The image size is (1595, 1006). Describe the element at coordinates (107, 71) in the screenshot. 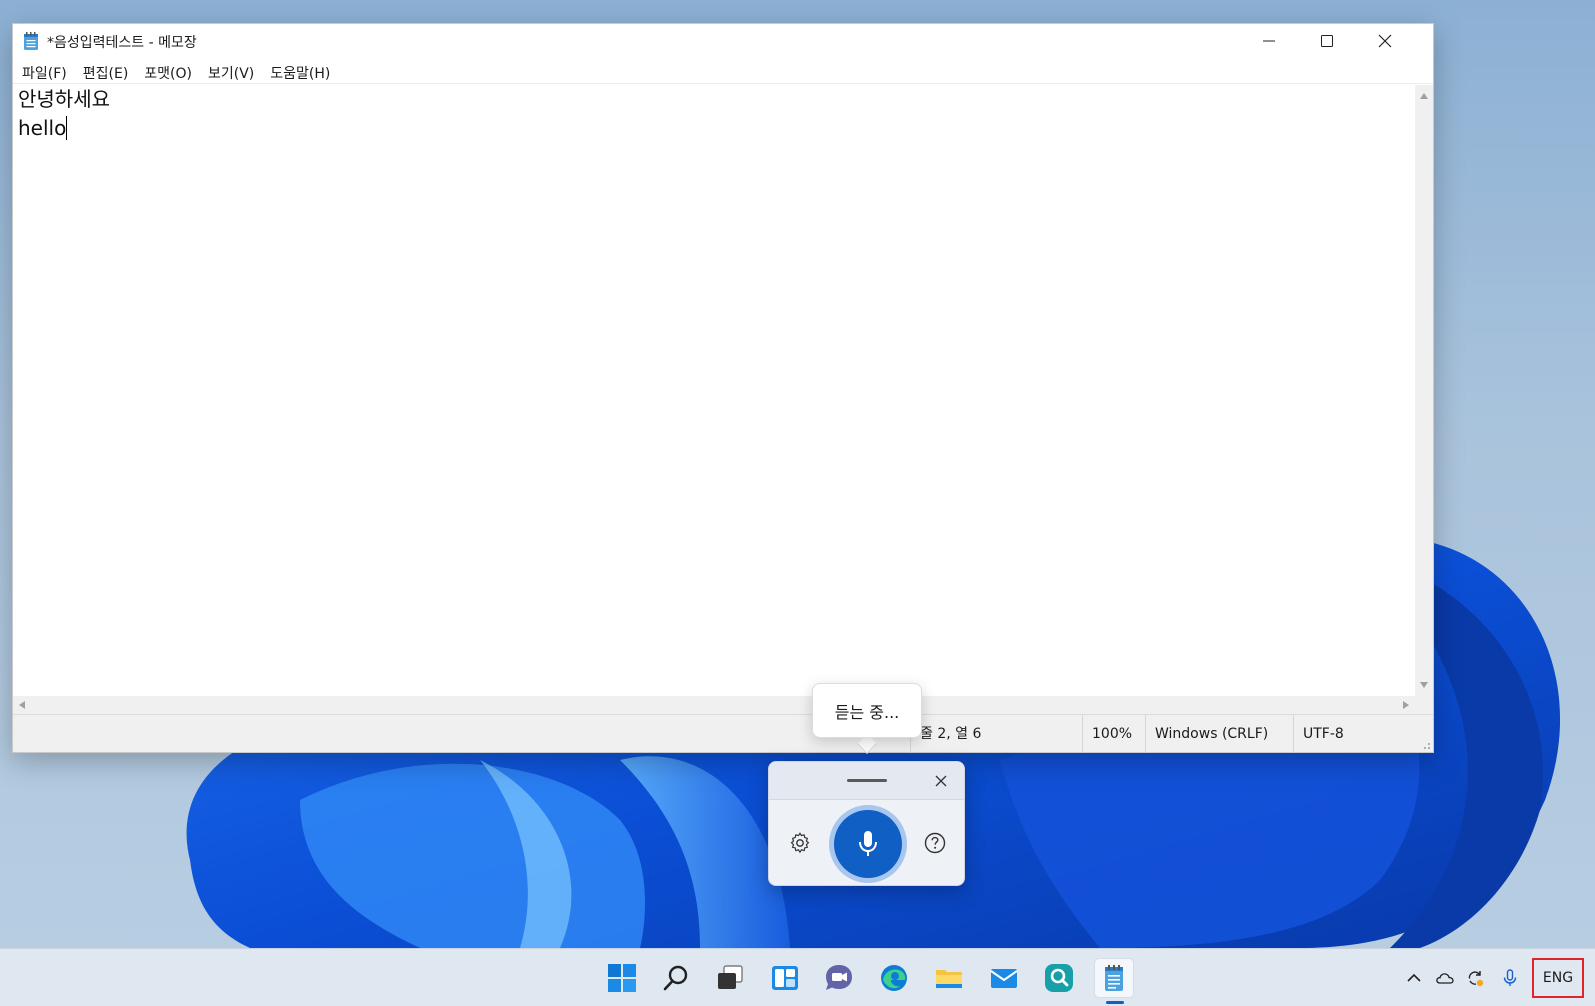

I see `menu-edit: 편집(E)` at that location.